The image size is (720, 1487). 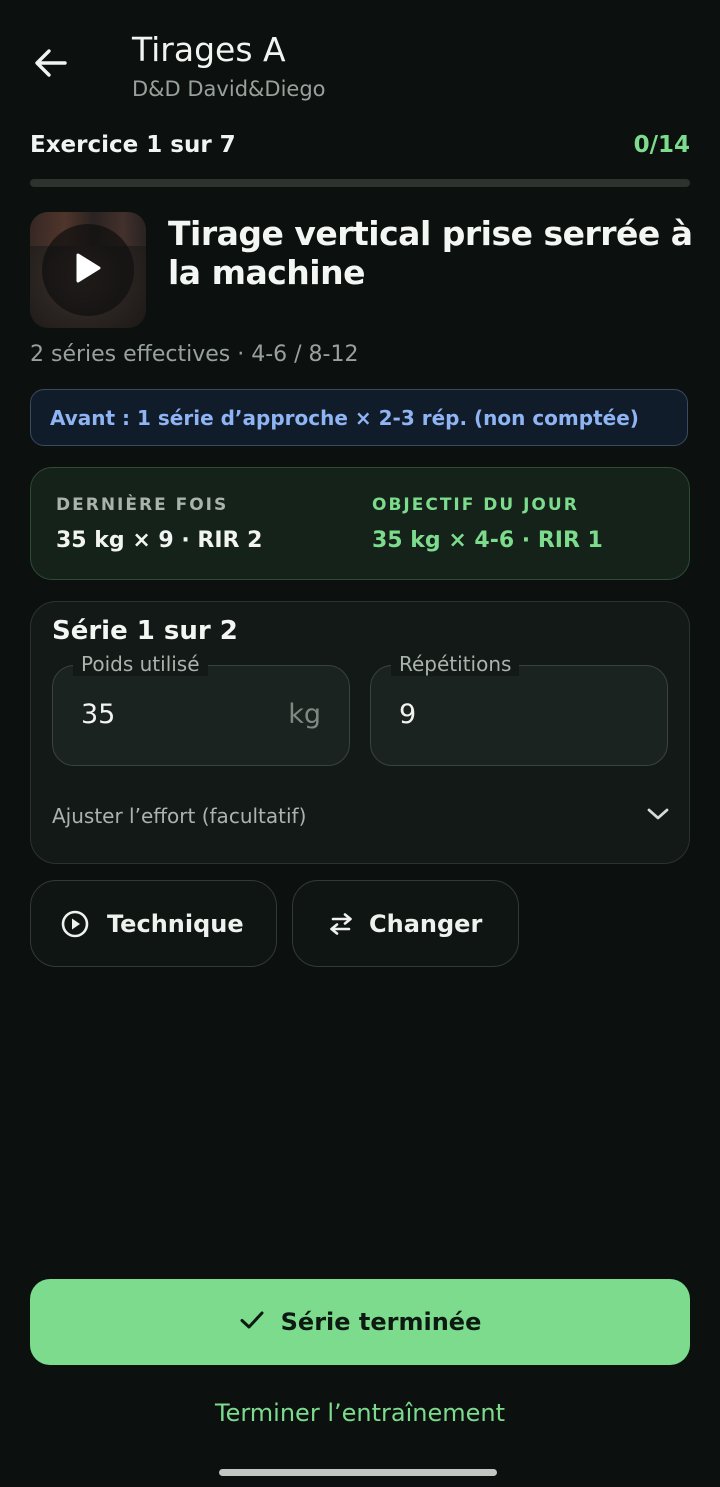 I want to click on effort-adjust-toggle: Ajuster l’effort (facultatif), so click(x=361, y=816).